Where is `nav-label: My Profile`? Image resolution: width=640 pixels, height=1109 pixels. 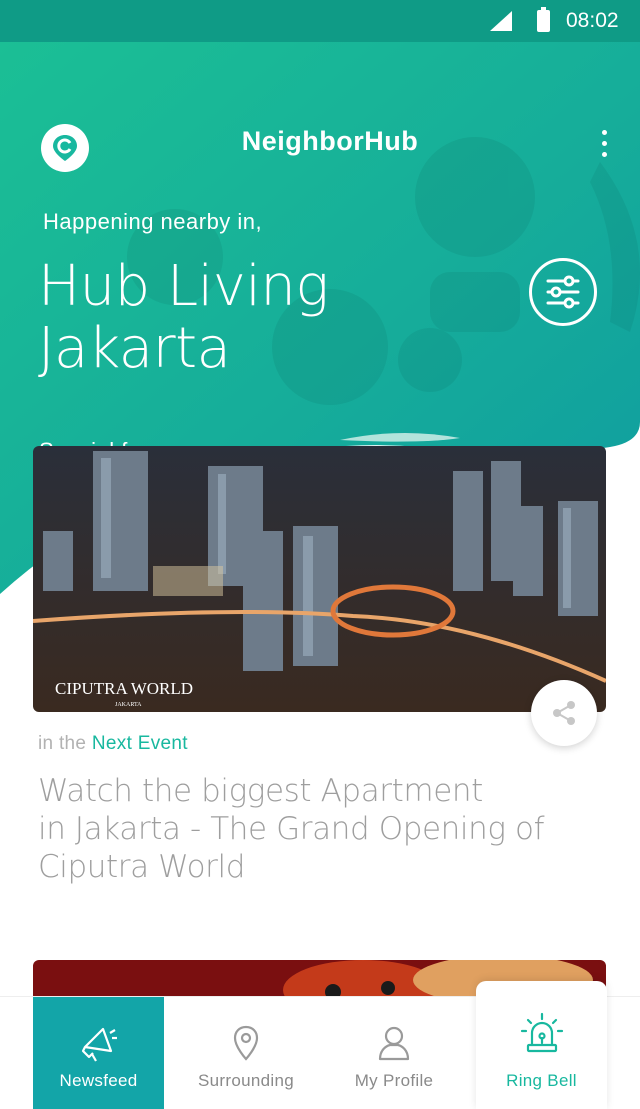
nav-label: My Profile is located at coordinates (394, 1080).